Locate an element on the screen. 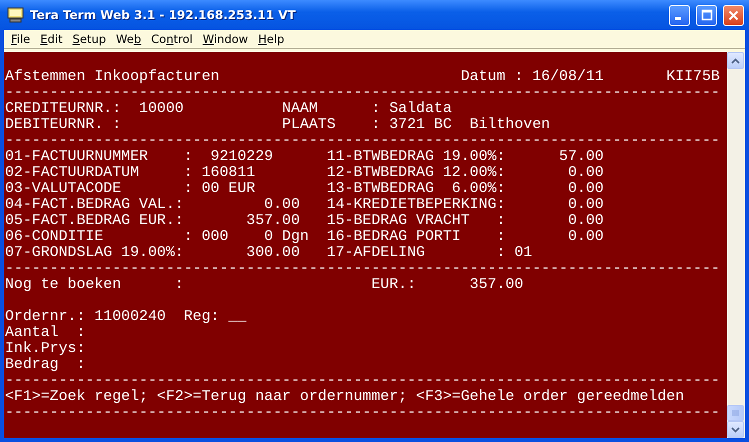 This screenshot has height=442, width=749. terminal-line: DEBITEURNR. : PLAATS : 3721 BC Bilthoven is located at coordinates (278, 125).